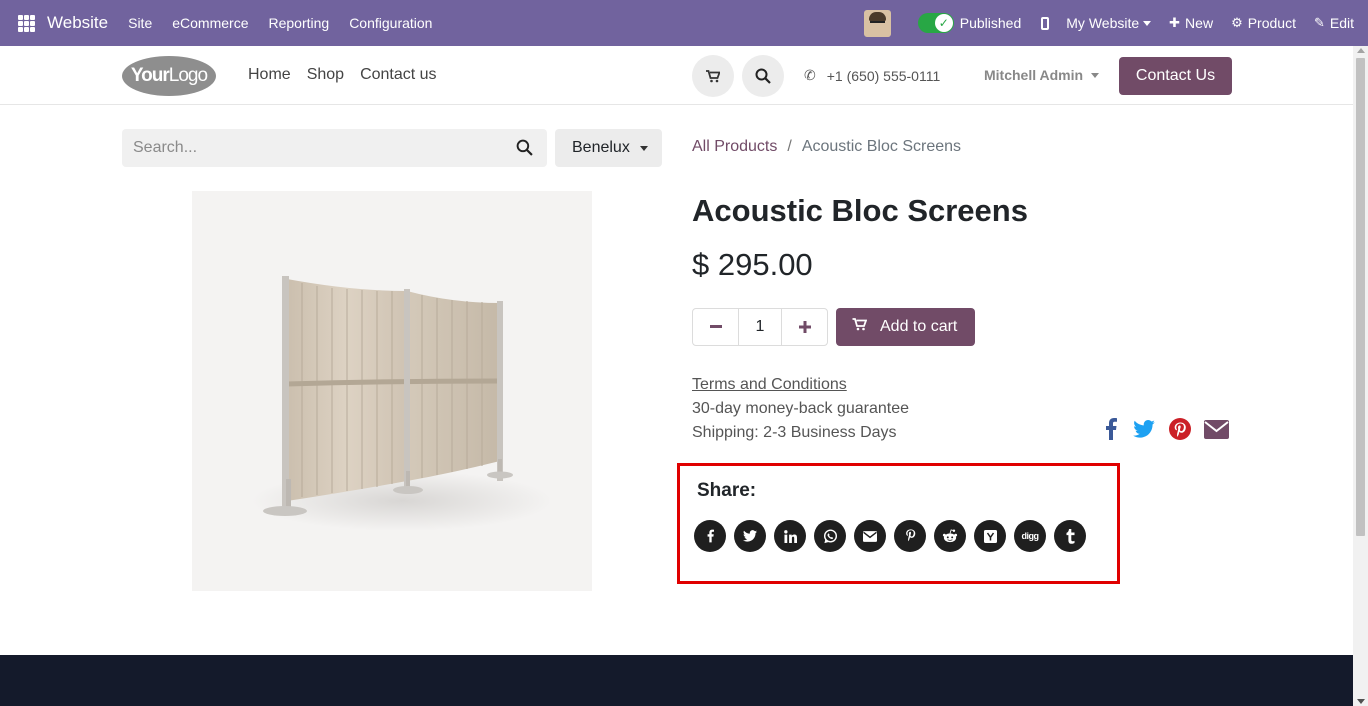  Describe the element at coordinates (1271, 23) in the screenshot. I see `product-label: Product` at that location.